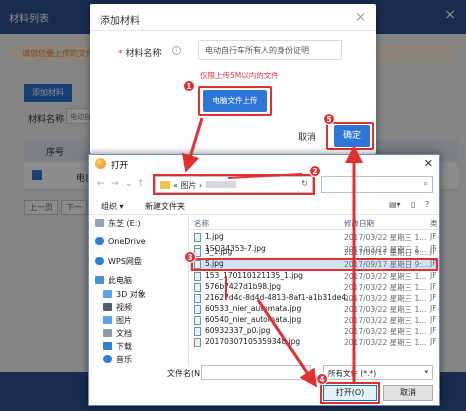 The image size is (466, 411). Describe the element at coordinates (314, 223) in the screenshot. I see `file-list-header: 名称 修改日期 类` at that location.